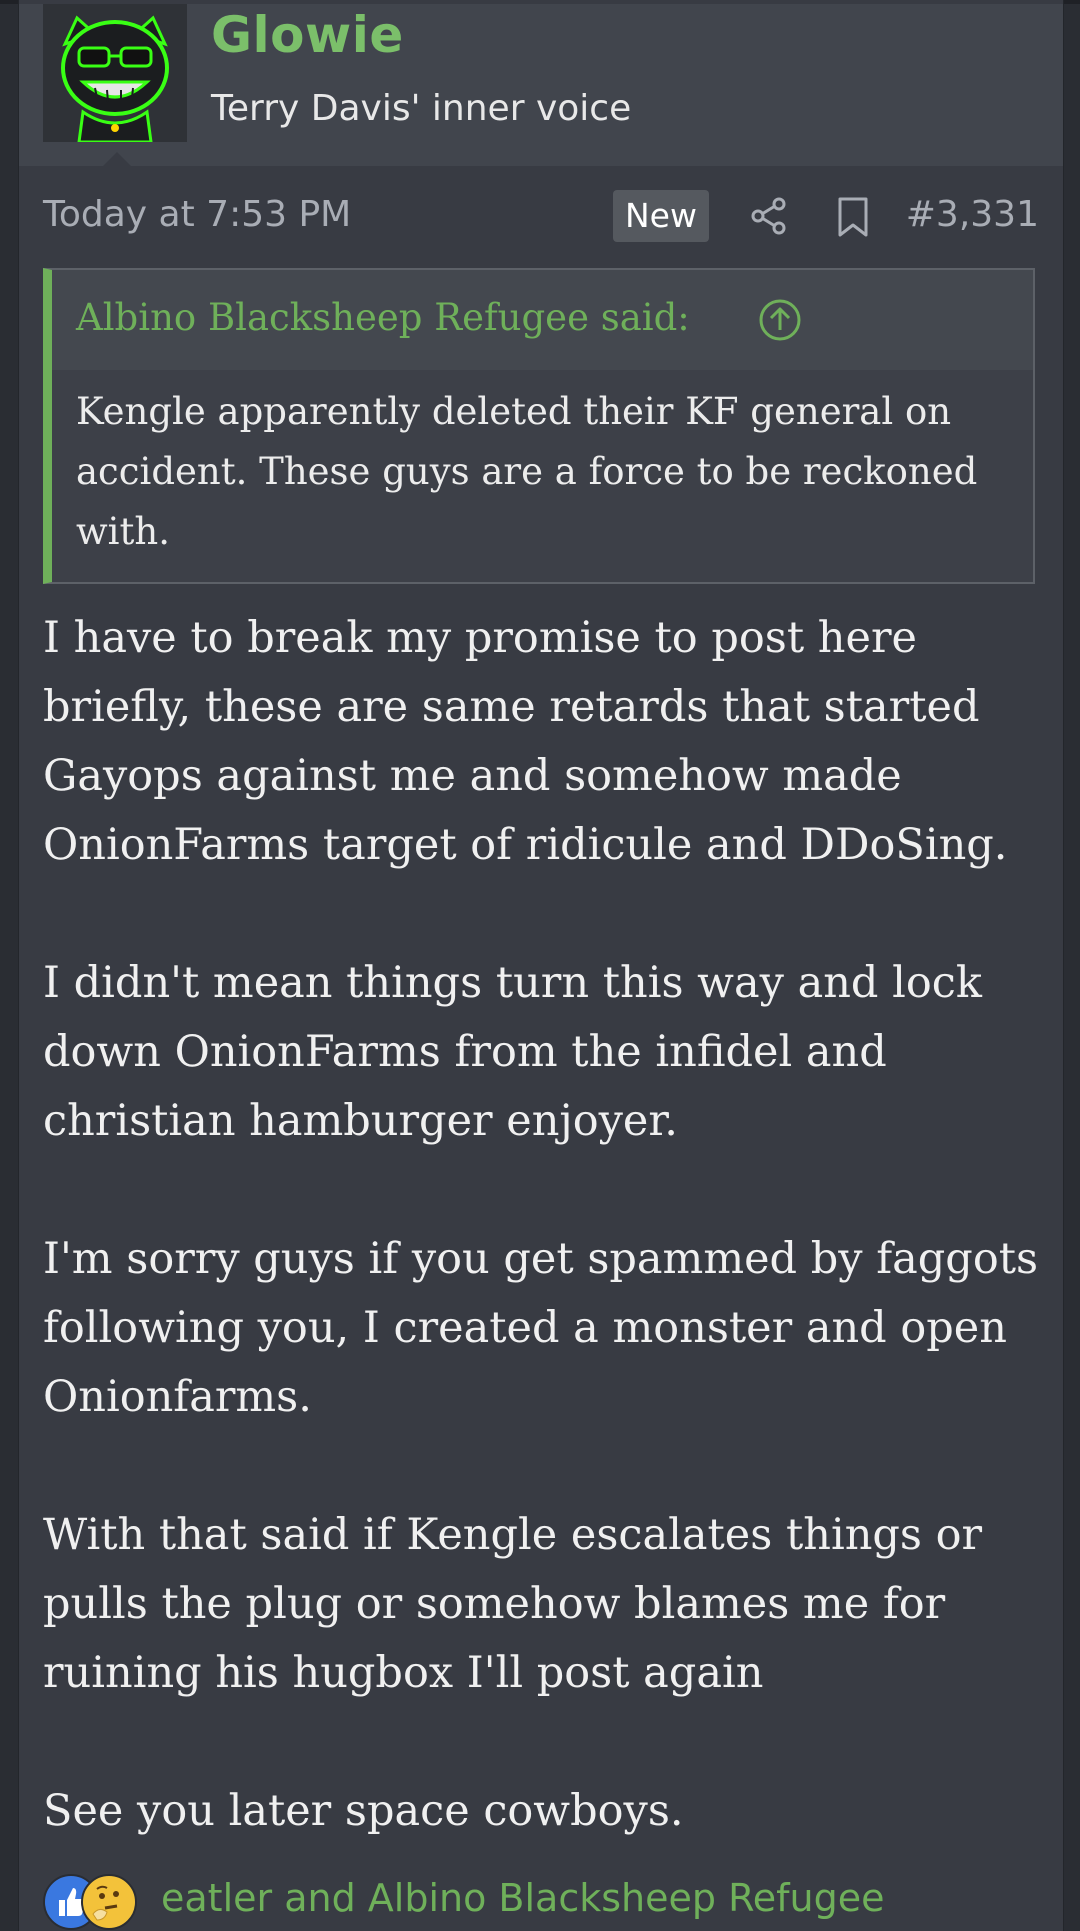 This screenshot has height=1931, width=1080. I want to click on post-number-link: #3,331, so click(972, 214).